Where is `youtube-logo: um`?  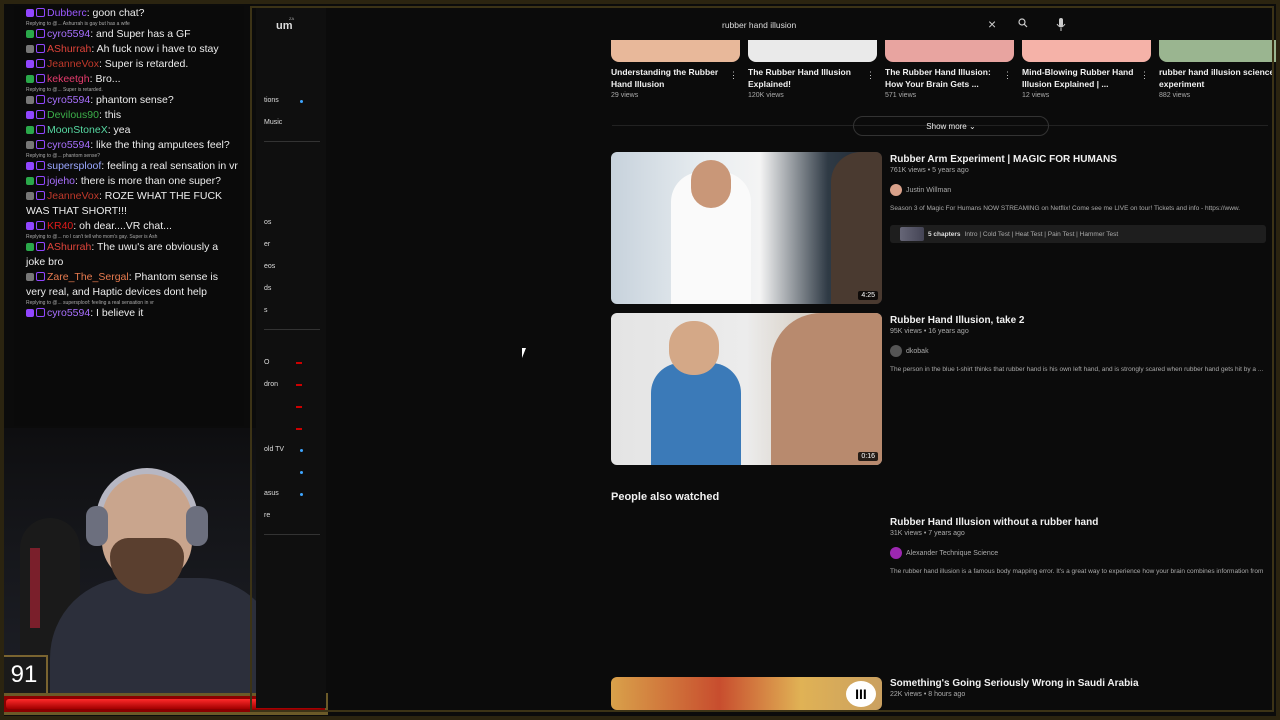 youtube-logo: um is located at coordinates (284, 26).